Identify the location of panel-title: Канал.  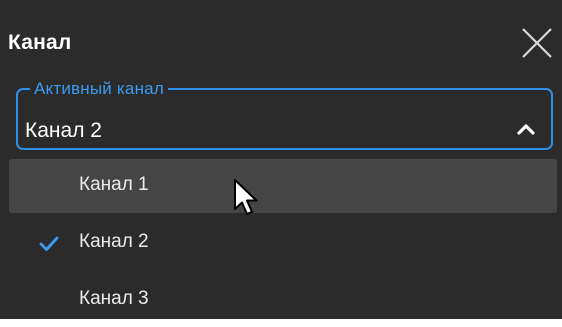
(40, 42).